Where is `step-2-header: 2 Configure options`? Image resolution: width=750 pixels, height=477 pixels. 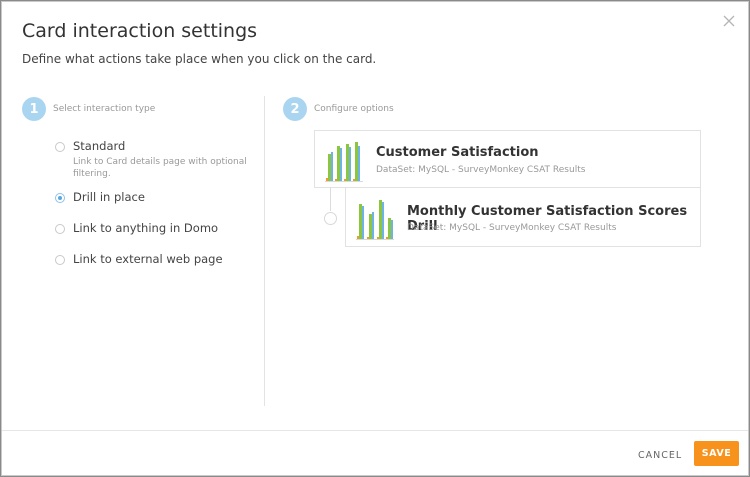 step-2-header: 2 Configure options is located at coordinates (338, 109).